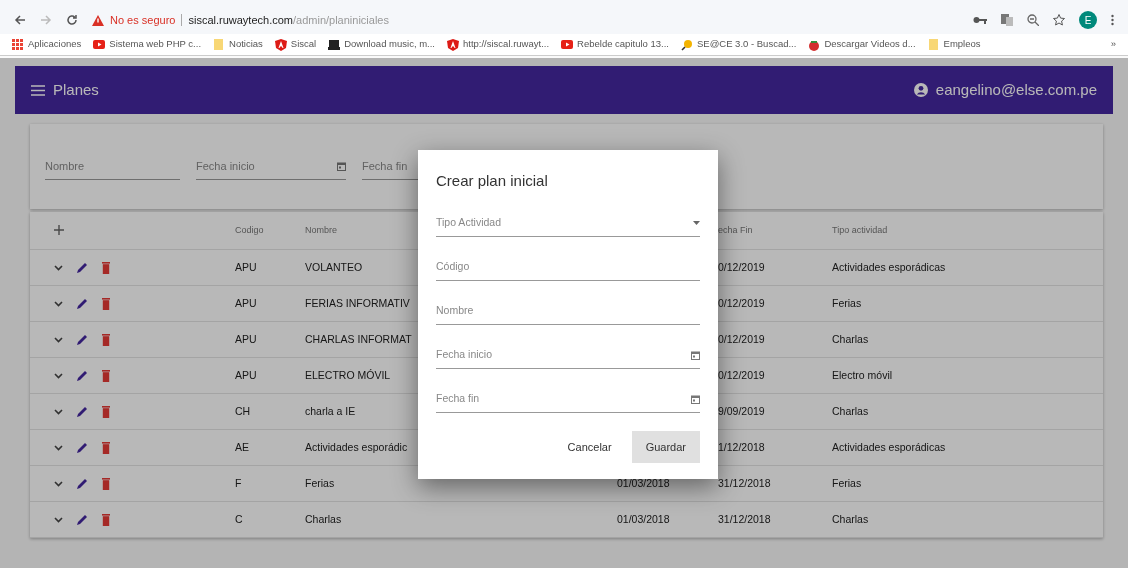  Describe the element at coordinates (1113, 44) in the screenshot. I see `more-bookmarks: »` at that location.